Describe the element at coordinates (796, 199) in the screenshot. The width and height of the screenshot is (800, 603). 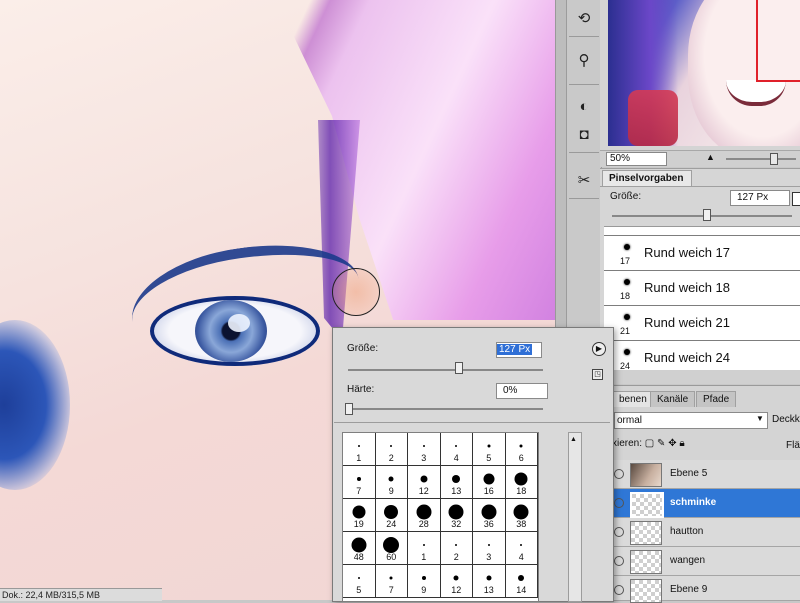
I see `size-toggle-icon` at that location.